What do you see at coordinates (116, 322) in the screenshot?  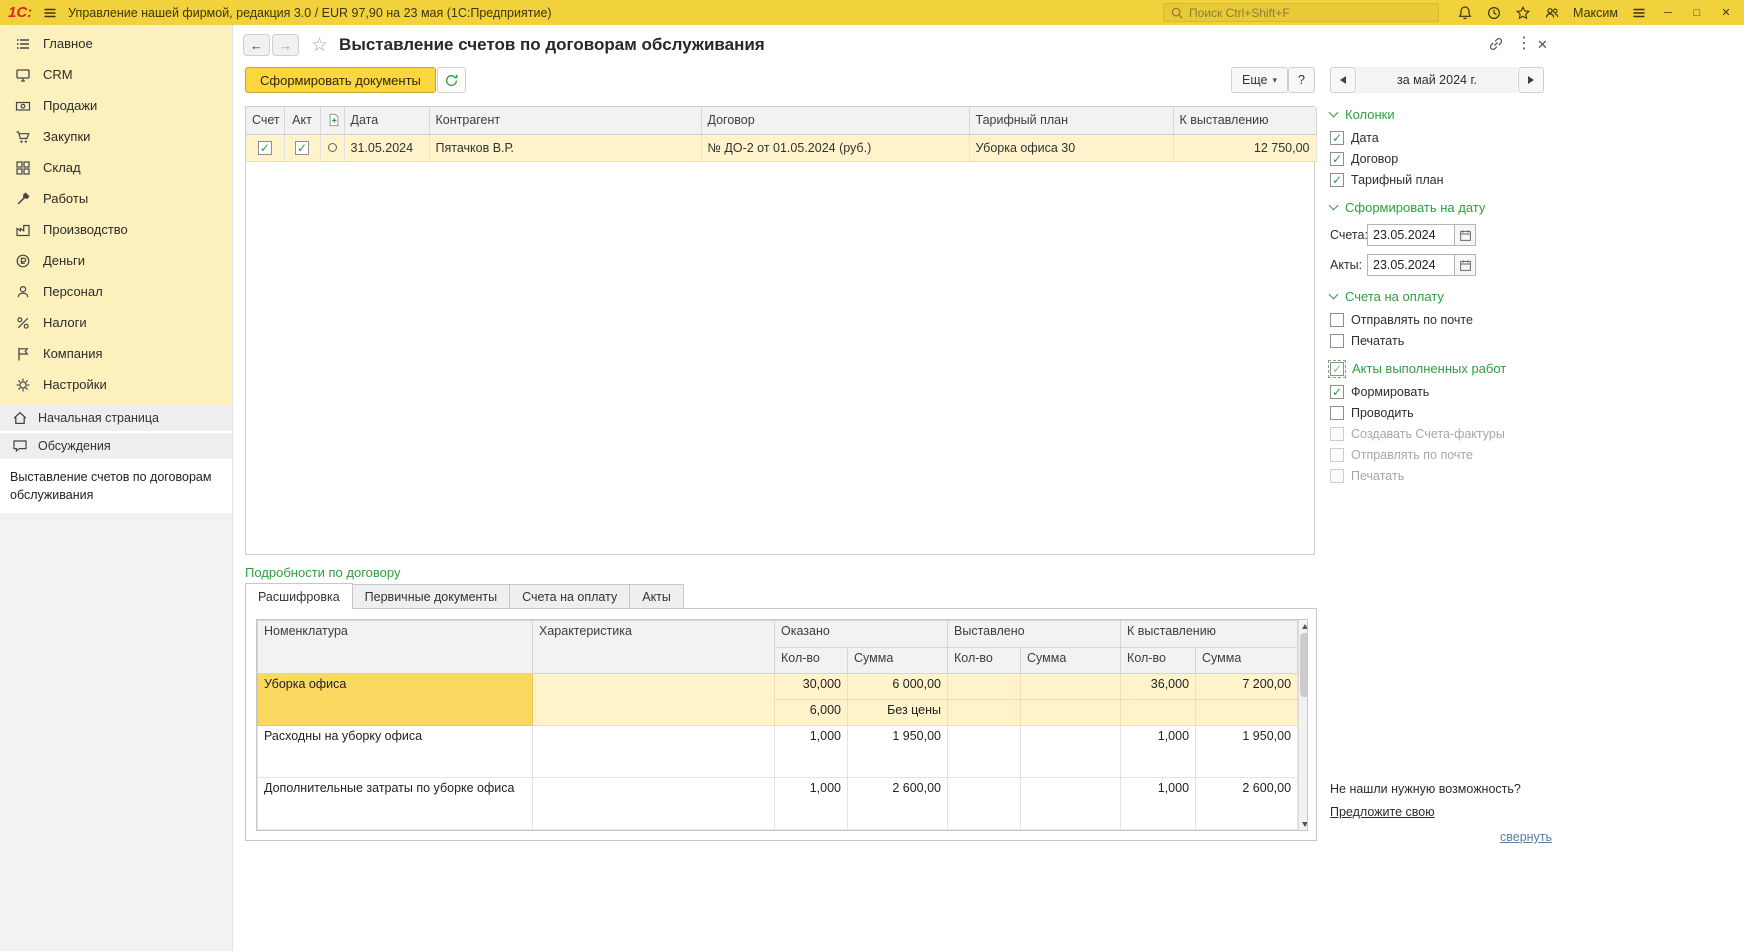 I see `sidebar-item-taxes: Налоги` at bounding box center [116, 322].